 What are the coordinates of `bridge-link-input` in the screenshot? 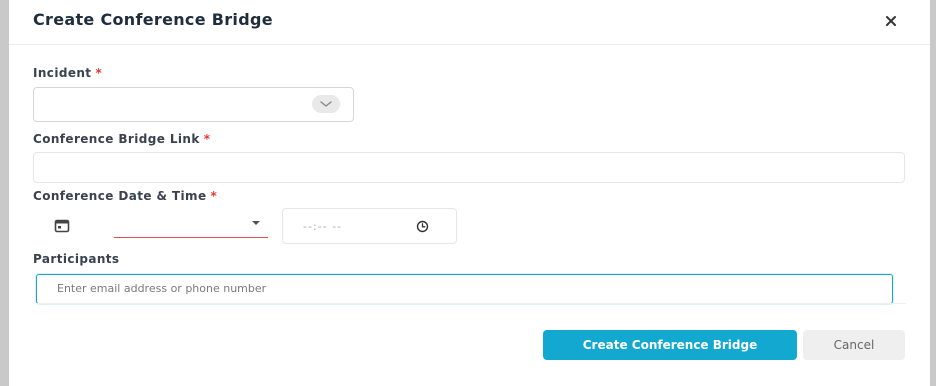 It's located at (469, 167).